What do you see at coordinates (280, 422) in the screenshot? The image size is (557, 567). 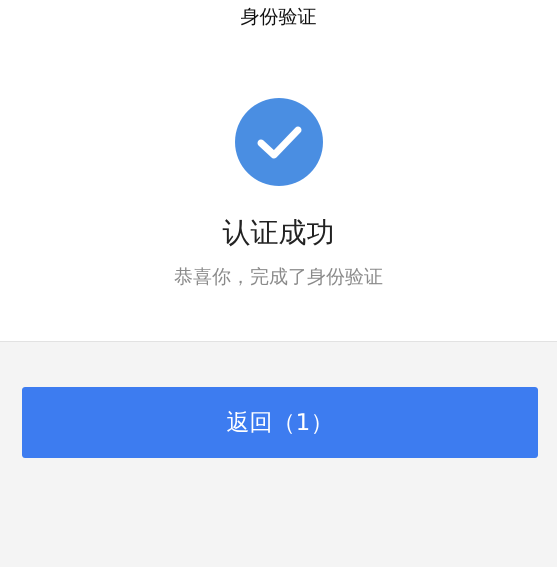 I see `back-button: 返回（1）` at bounding box center [280, 422].